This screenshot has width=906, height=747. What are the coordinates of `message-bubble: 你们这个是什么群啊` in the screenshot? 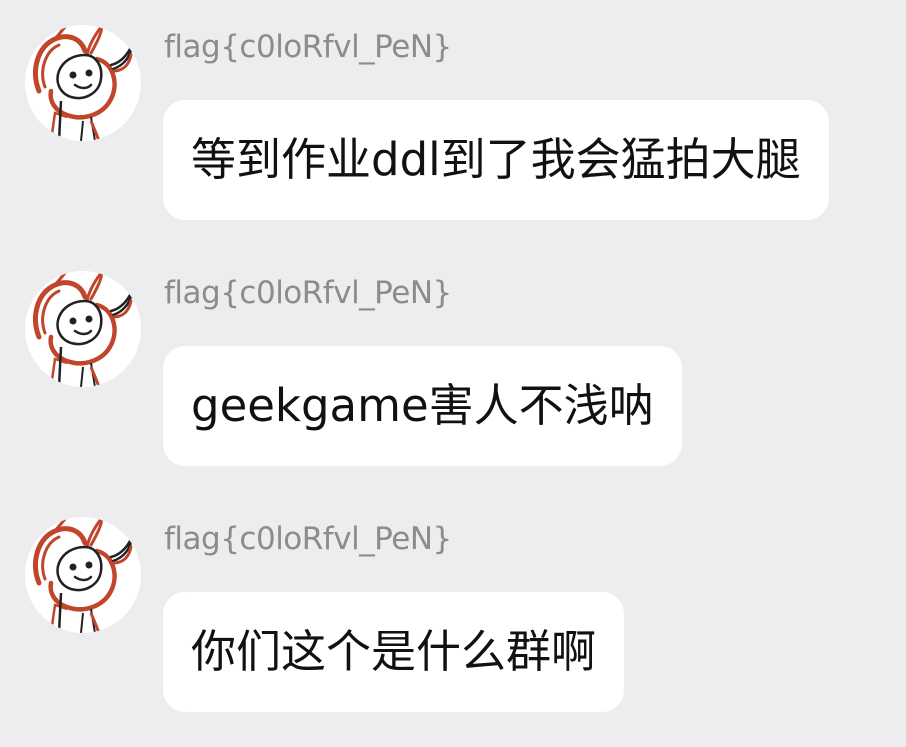 It's located at (394, 652).